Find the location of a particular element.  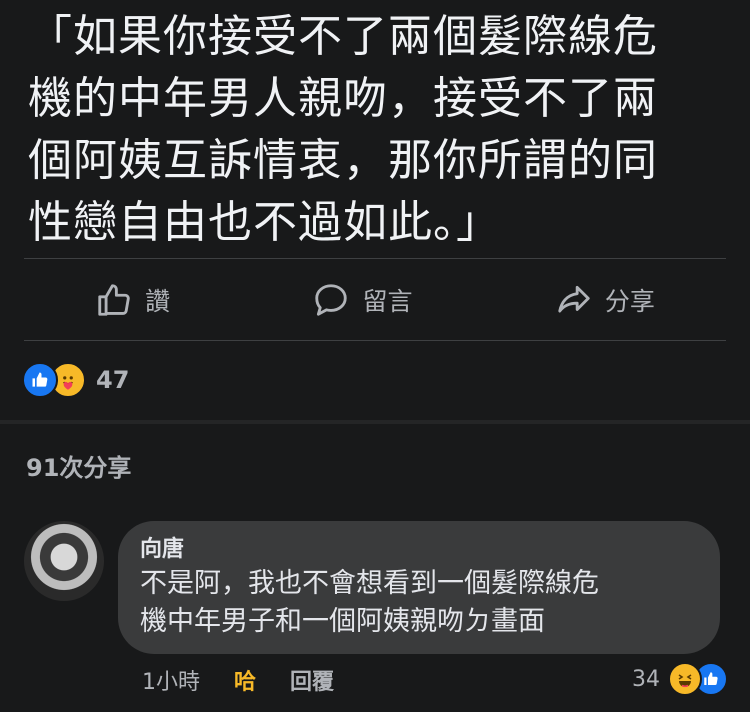

comment-haha-link: 哈 is located at coordinates (245, 680).